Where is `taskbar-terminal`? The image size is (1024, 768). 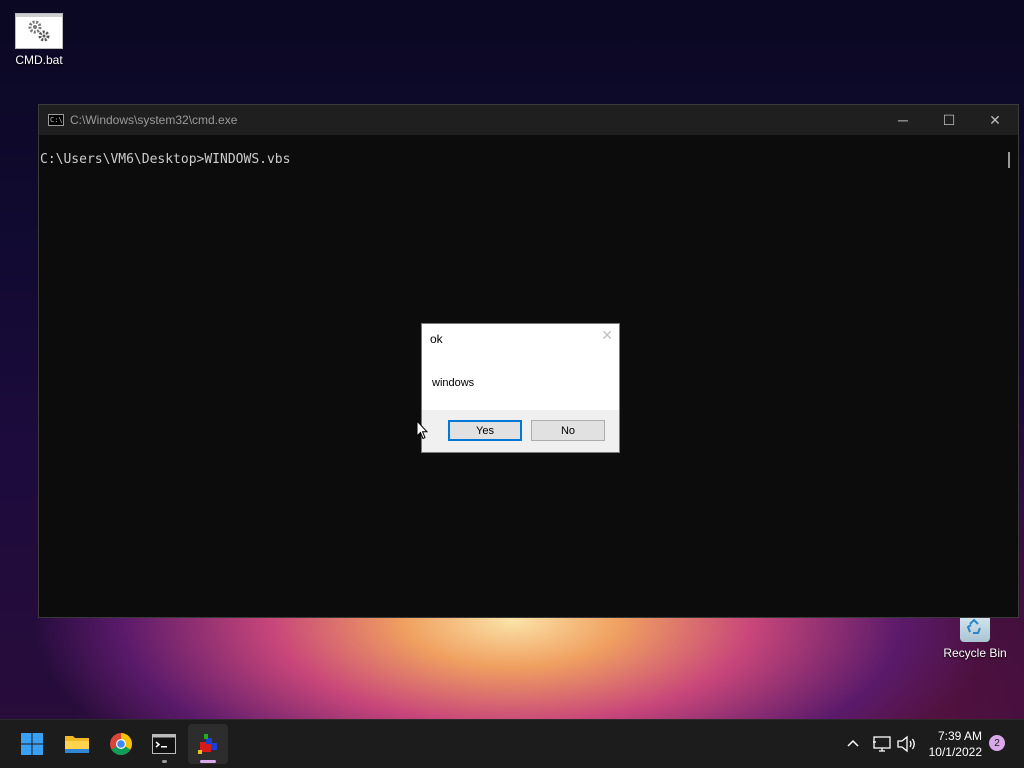 taskbar-terminal is located at coordinates (164, 744).